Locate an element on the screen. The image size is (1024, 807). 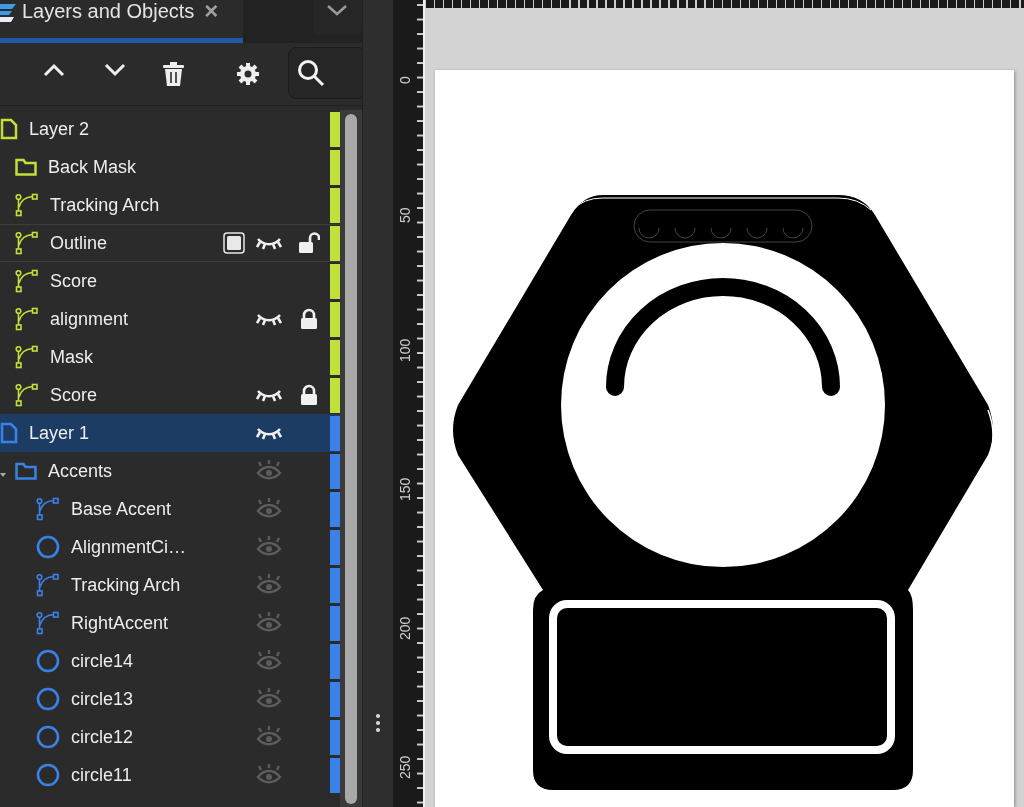
layer-row: Mask is located at coordinates (170, 357).